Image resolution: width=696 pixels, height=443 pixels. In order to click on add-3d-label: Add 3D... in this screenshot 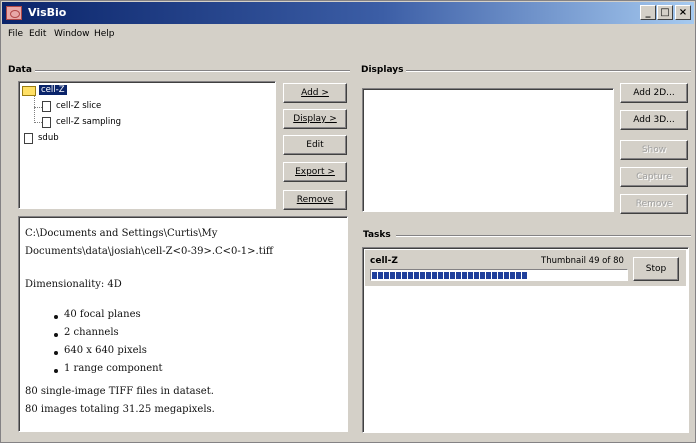, I will do `click(654, 120)`.